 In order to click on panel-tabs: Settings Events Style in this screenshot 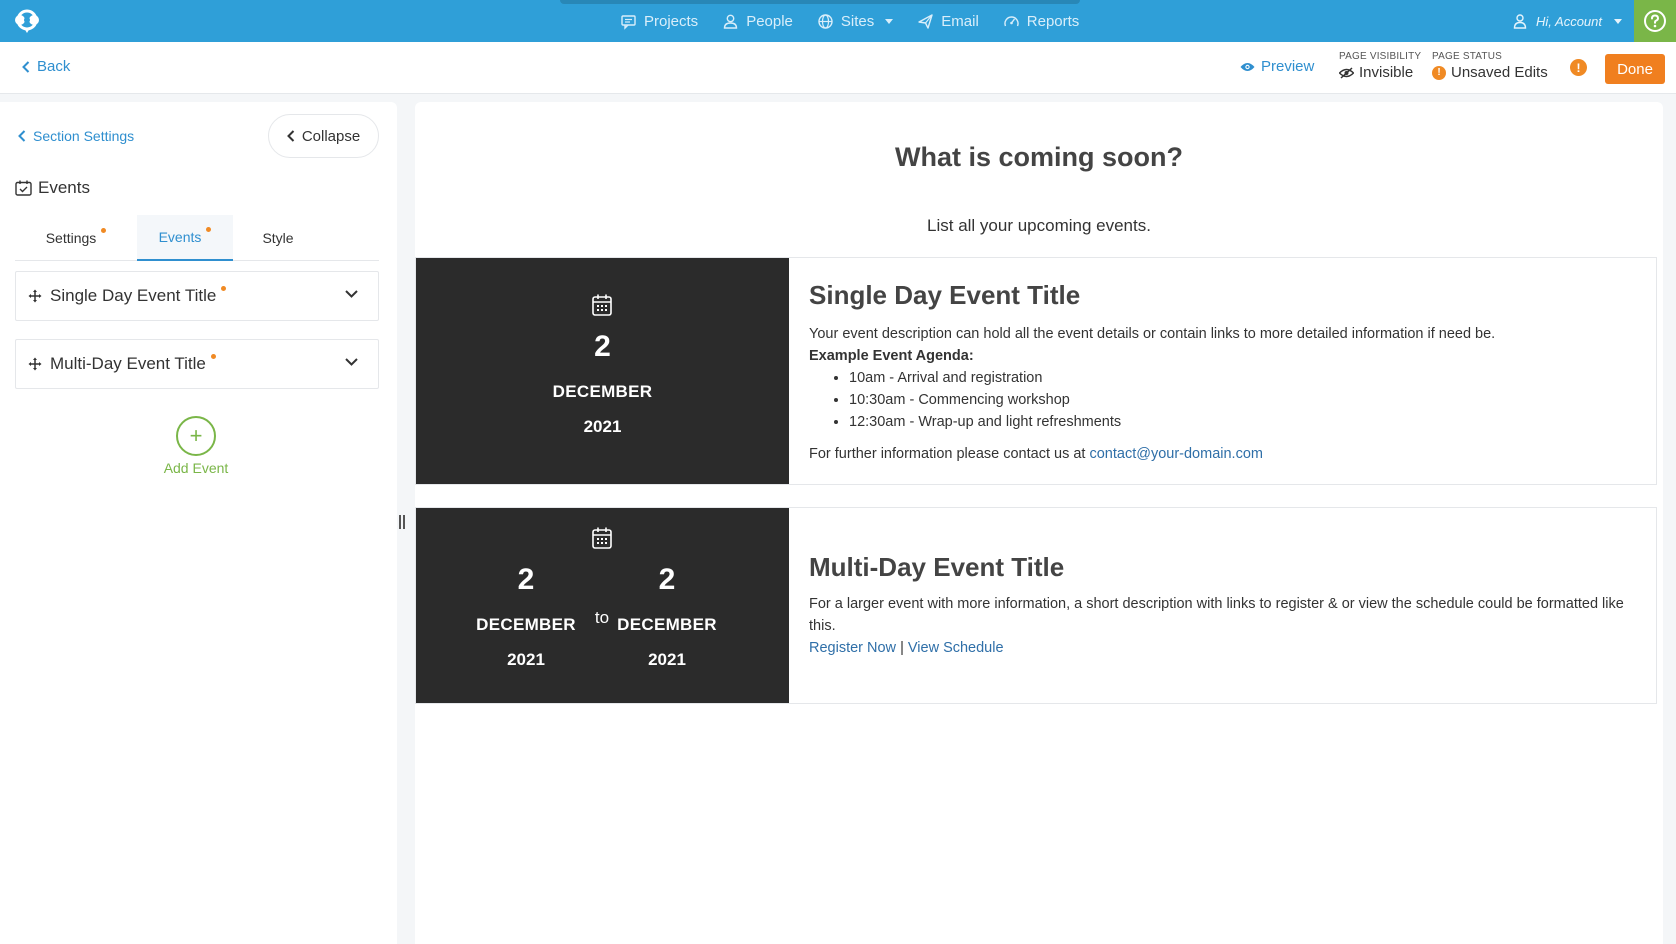, I will do `click(197, 238)`.